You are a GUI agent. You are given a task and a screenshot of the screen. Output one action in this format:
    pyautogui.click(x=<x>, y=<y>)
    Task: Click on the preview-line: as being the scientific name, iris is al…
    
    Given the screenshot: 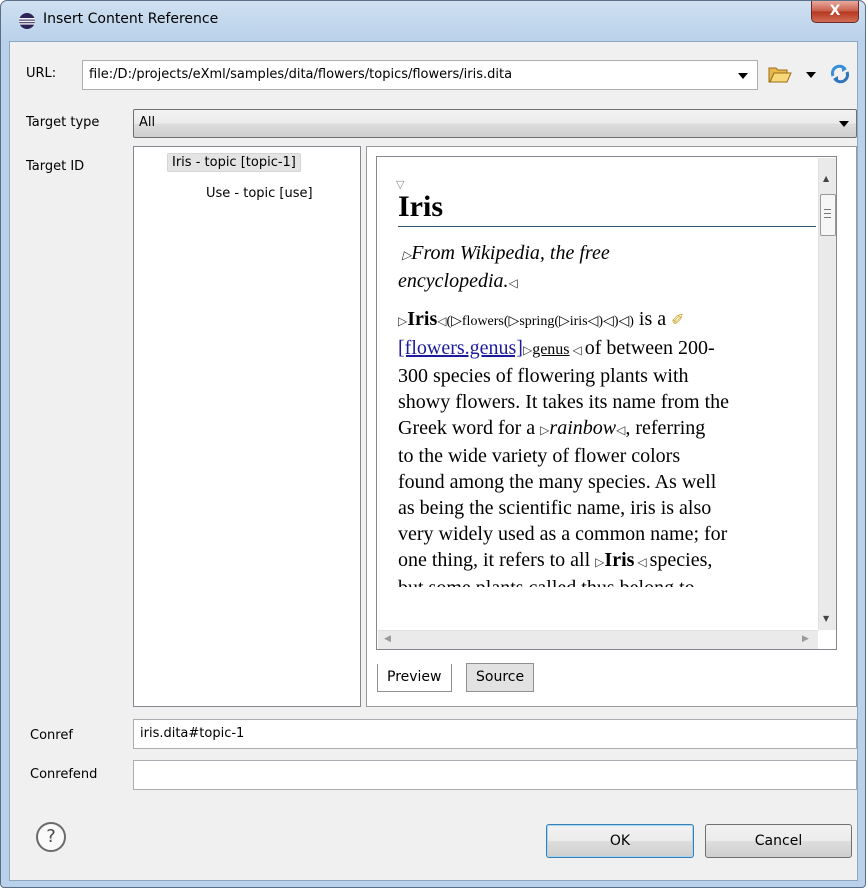 What is the action you would take?
    pyautogui.click(x=555, y=508)
    